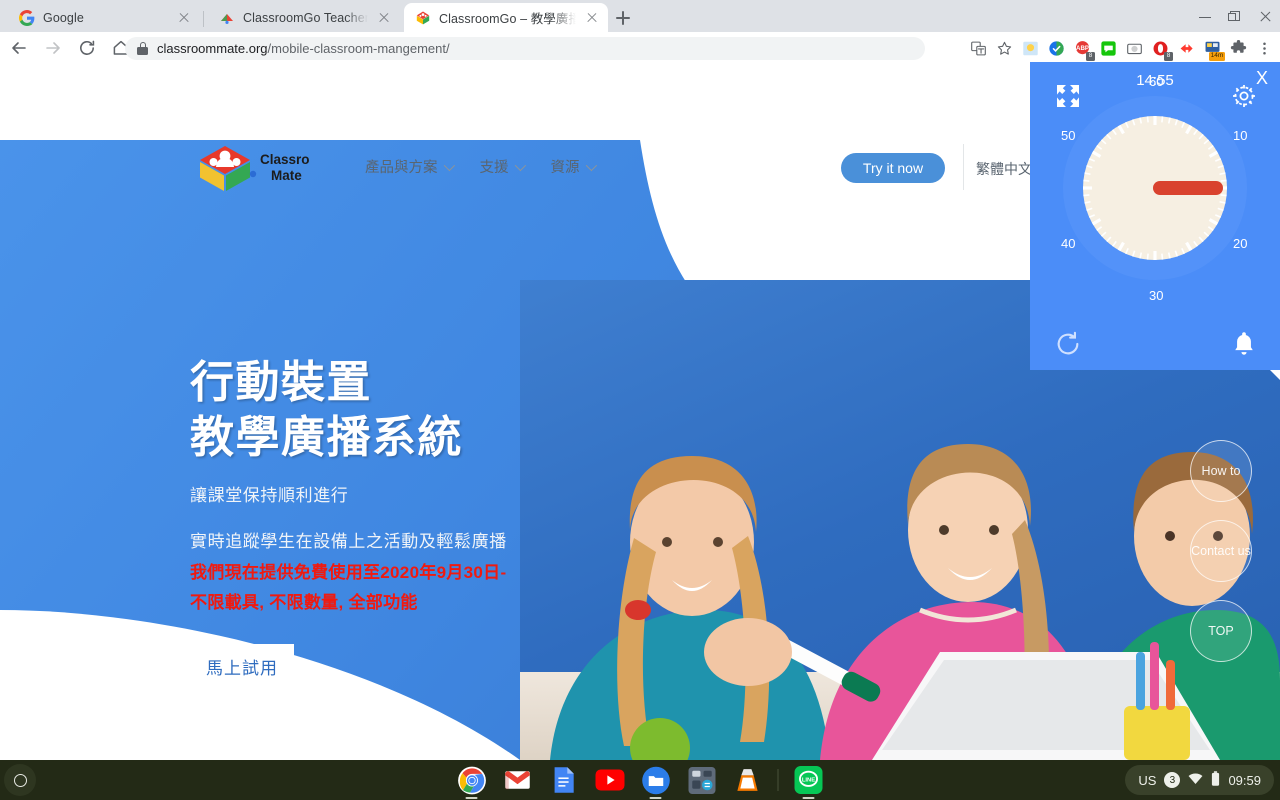 The height and width of the screenshot is (800, 1280). I want to click on youtube-app-icon, so click(610, 780).